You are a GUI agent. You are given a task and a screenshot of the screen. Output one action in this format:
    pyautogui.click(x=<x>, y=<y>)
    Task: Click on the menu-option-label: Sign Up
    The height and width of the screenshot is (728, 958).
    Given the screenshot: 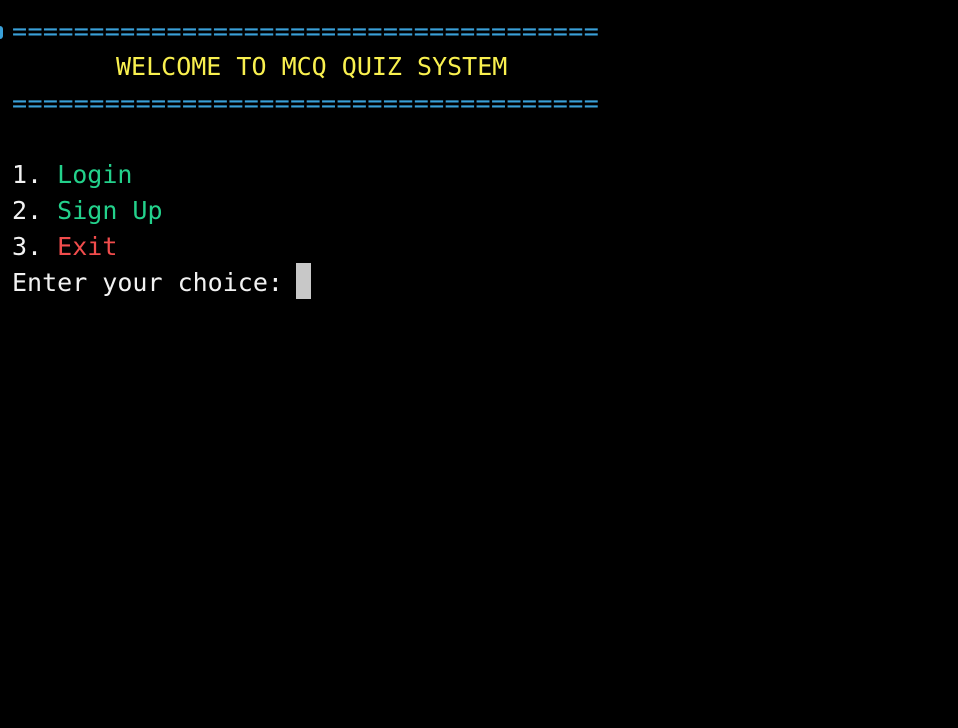 What is the action you would take?
    pyautogui.click(x=110, y=210)
    